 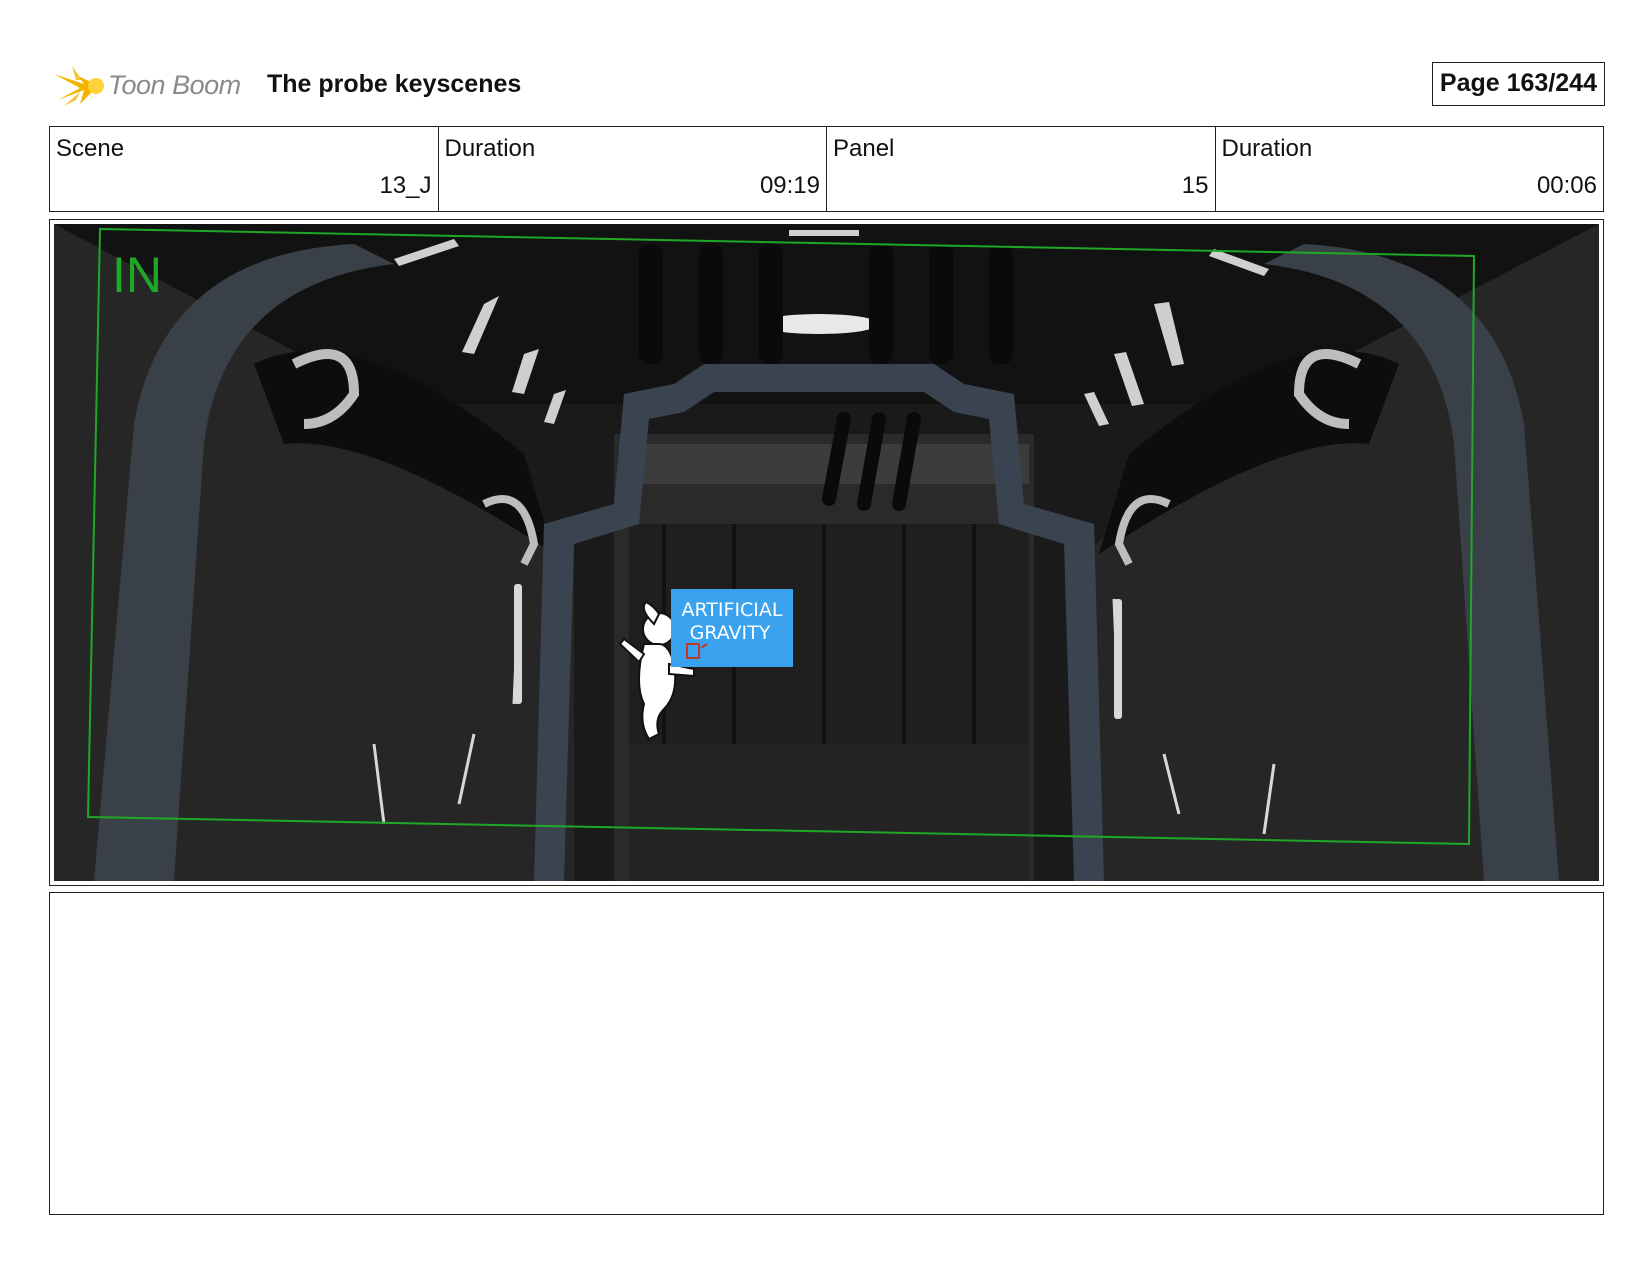 What do you see at coordinates (1518, 84) in the screenshot?
I see `page-number: Page 163/244` at bounding box center [1518, 84].